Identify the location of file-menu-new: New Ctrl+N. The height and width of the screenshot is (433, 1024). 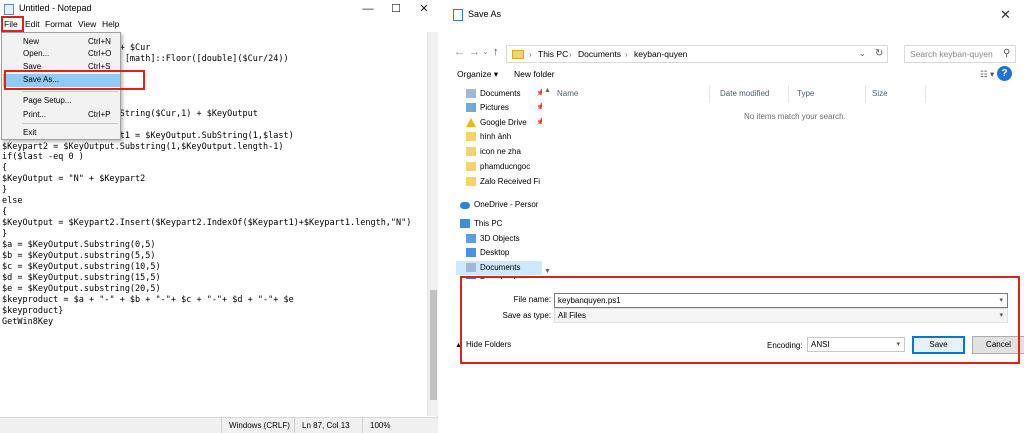
(61, 42).